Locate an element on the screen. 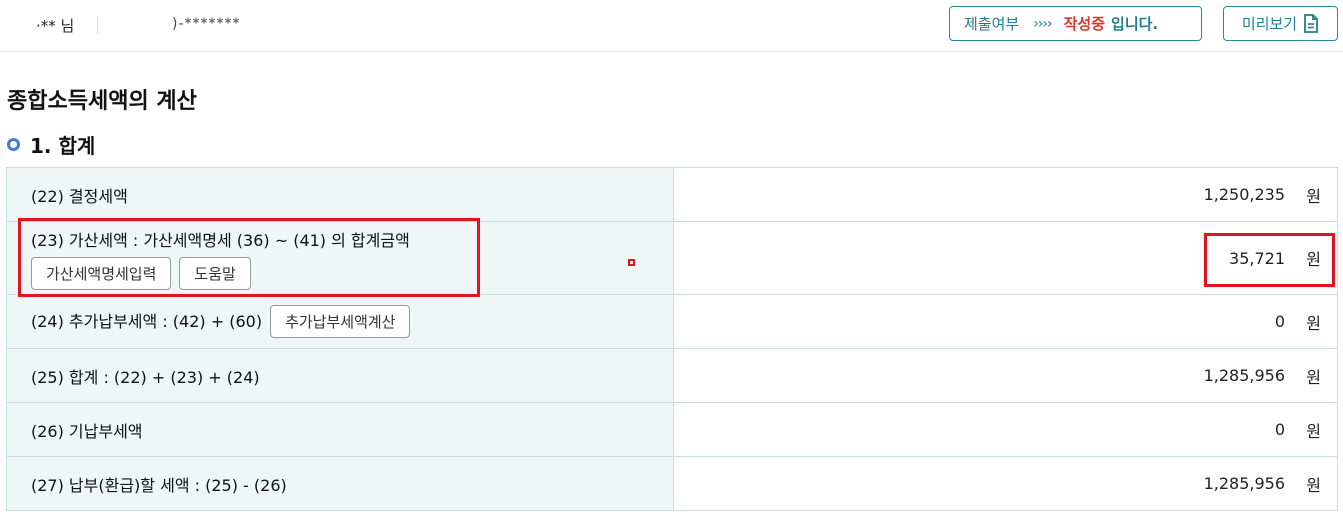 Image resolution: width=1343 pixels, height=525 pixels. user-name: ·** 님 is located at coordinates (55, 26).